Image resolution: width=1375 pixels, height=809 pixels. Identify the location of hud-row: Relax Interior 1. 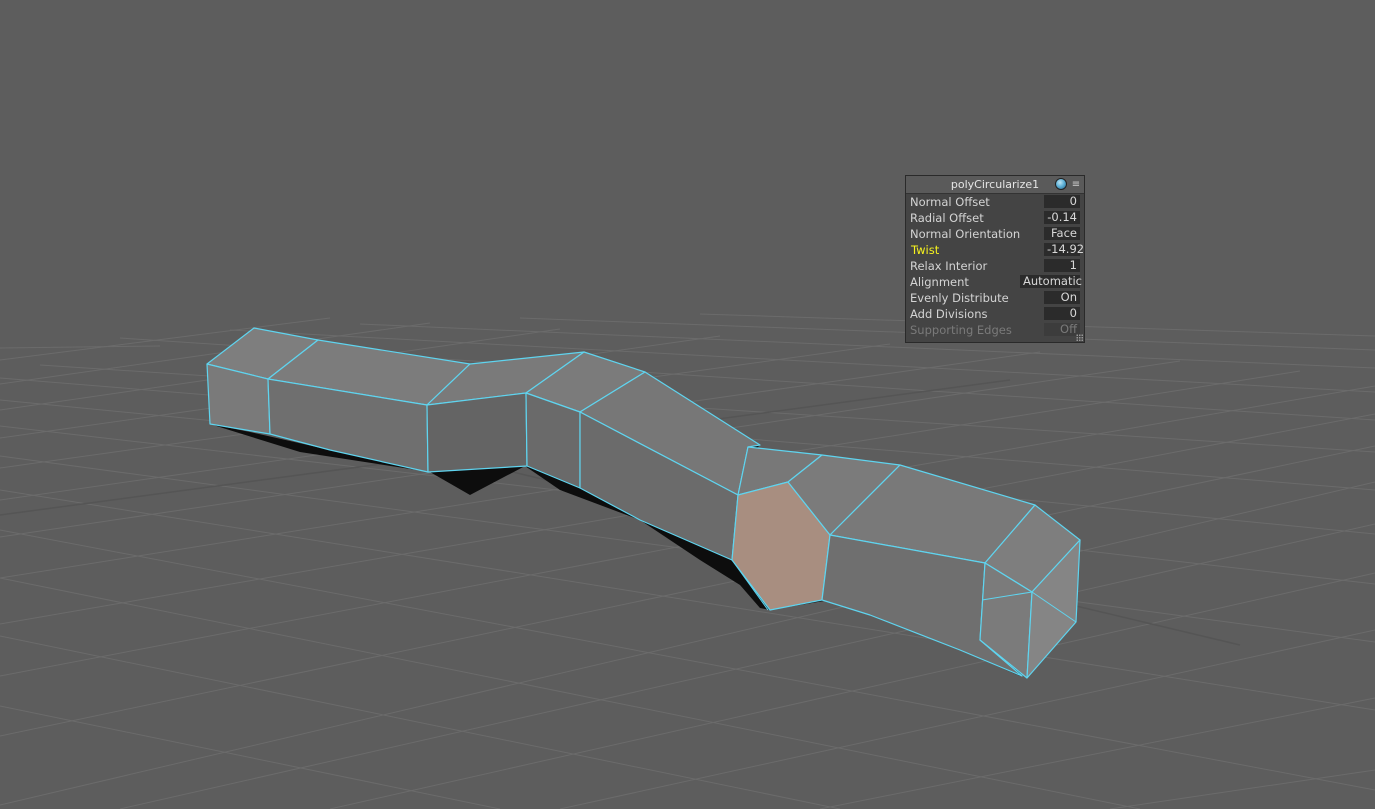
(995, 266).